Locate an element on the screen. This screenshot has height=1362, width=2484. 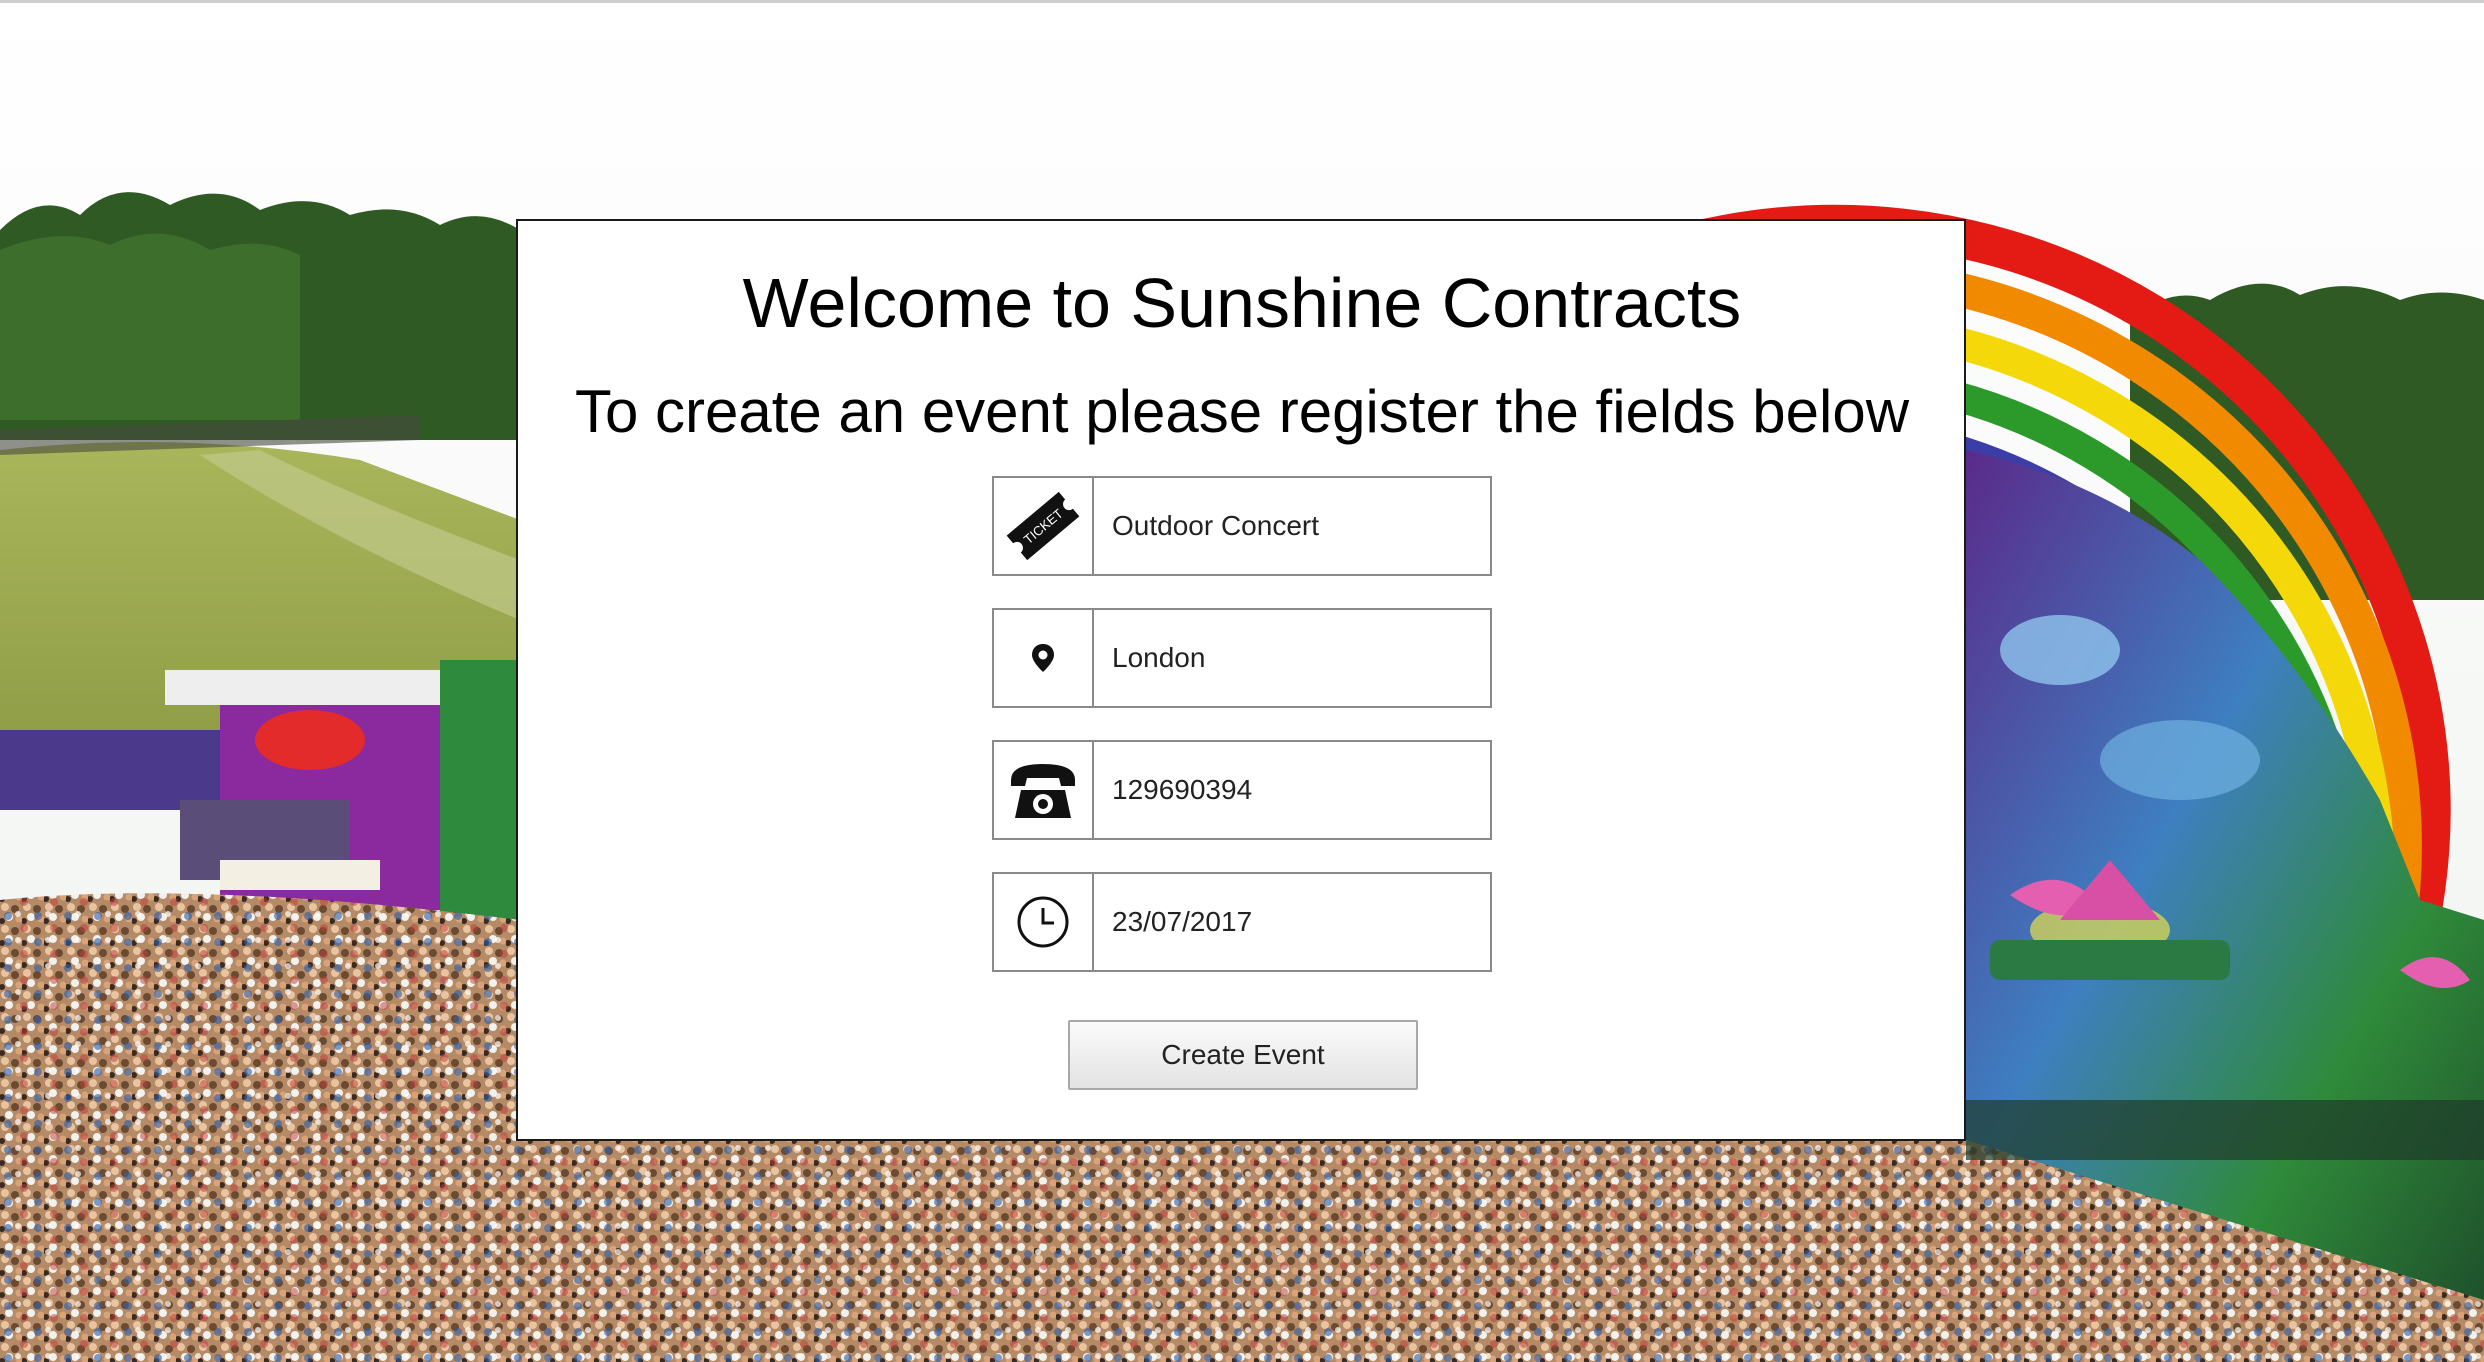
event-name-field: TICKET is located at coordinates (1242, 526).